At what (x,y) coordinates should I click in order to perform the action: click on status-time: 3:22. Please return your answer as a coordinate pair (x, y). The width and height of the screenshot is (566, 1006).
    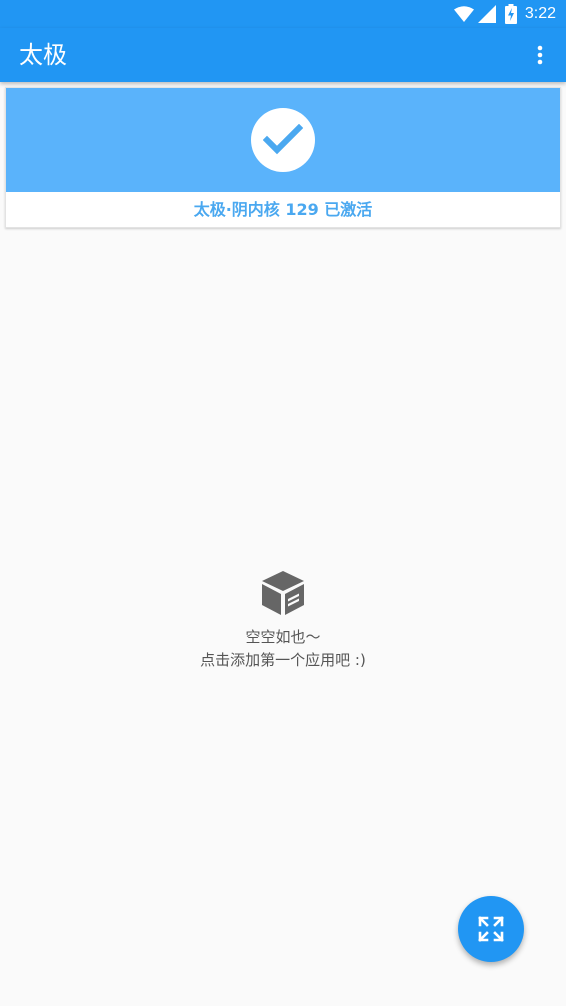
    Looking at the image, I should click on (540, 13).